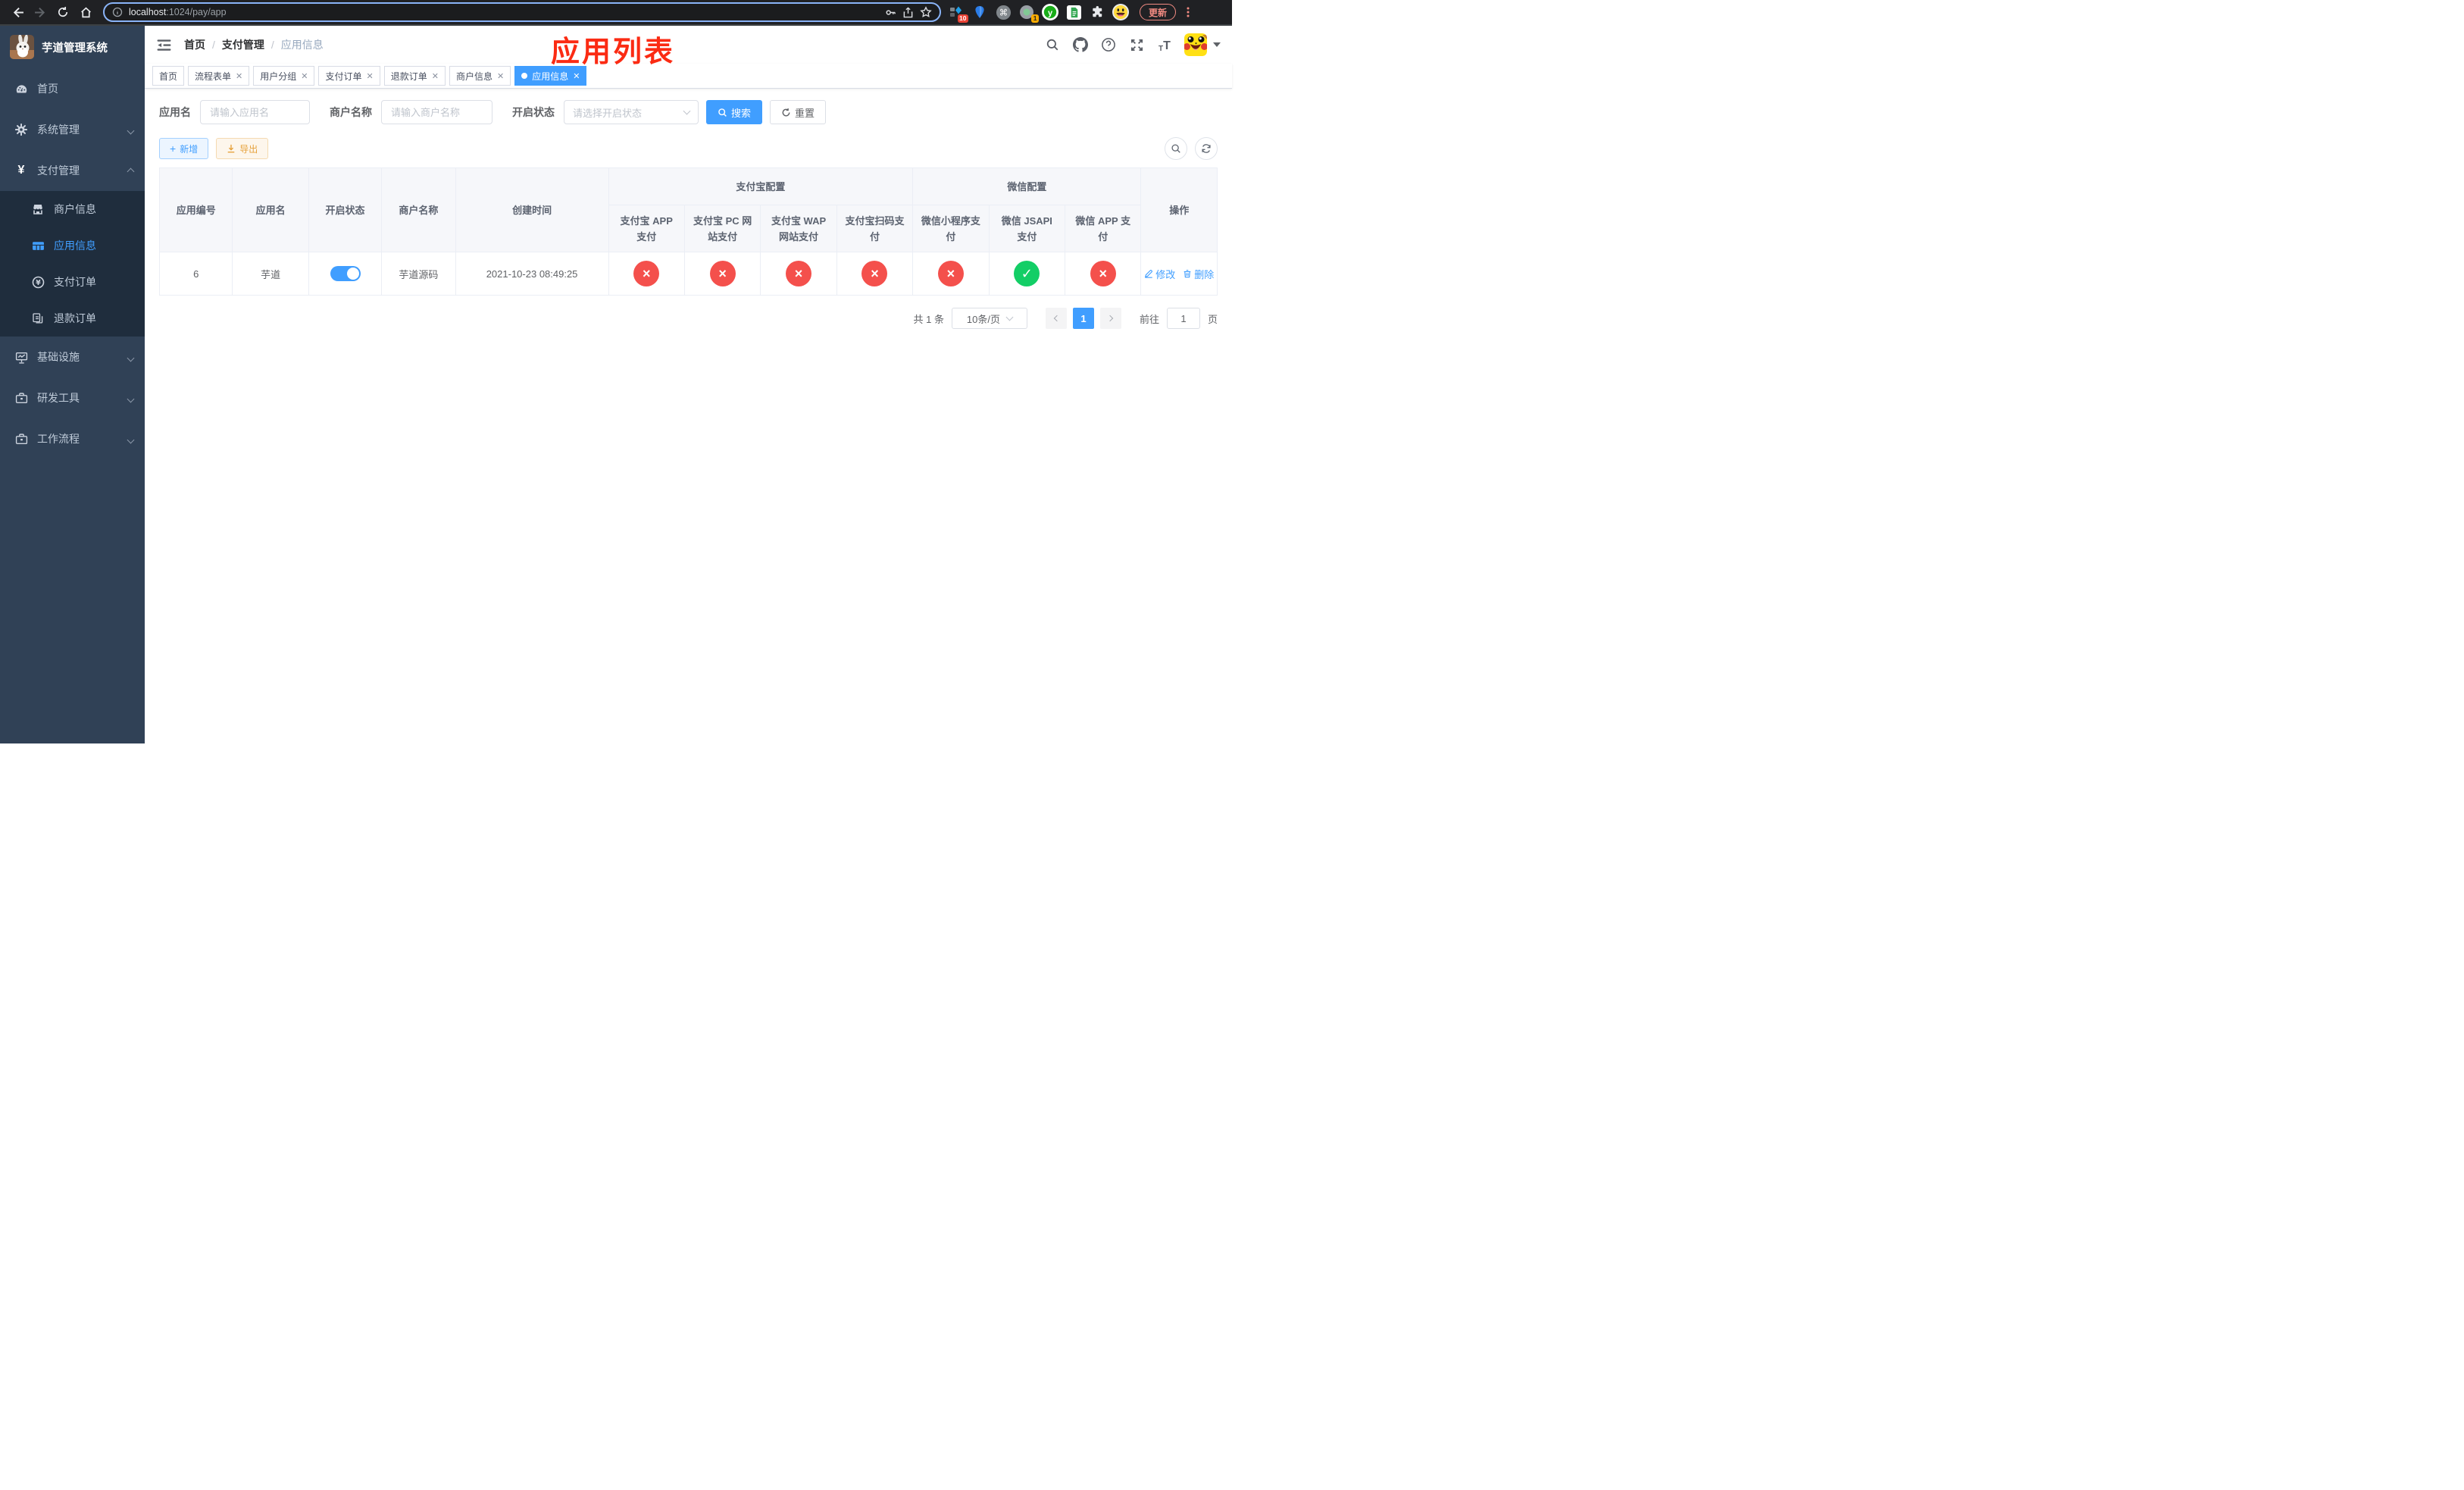 Image resolution: width=2464 pixels, height=1490 pixels. What do you see at coordinates (1149, 319) in the screenshot?
I see `goto-label: 前往` at bounding box center [1149, 319].